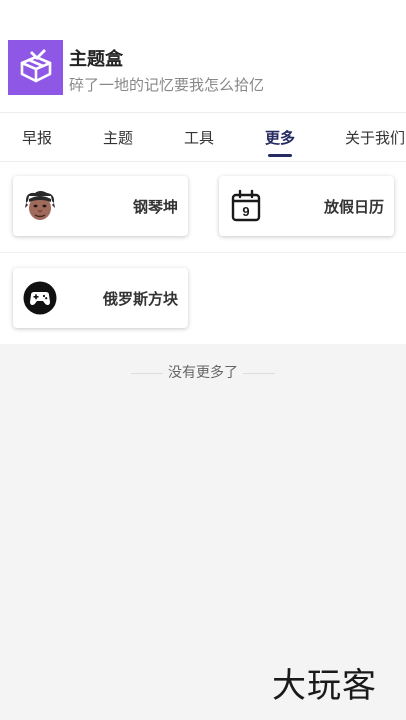 The image size is (406, 720). What do you see at coordinates (167, 85) in the screenshot?
I see `app-subtitle: 碎了一地的记忆要我怎么拾亿` at bounding box center [167, 85].